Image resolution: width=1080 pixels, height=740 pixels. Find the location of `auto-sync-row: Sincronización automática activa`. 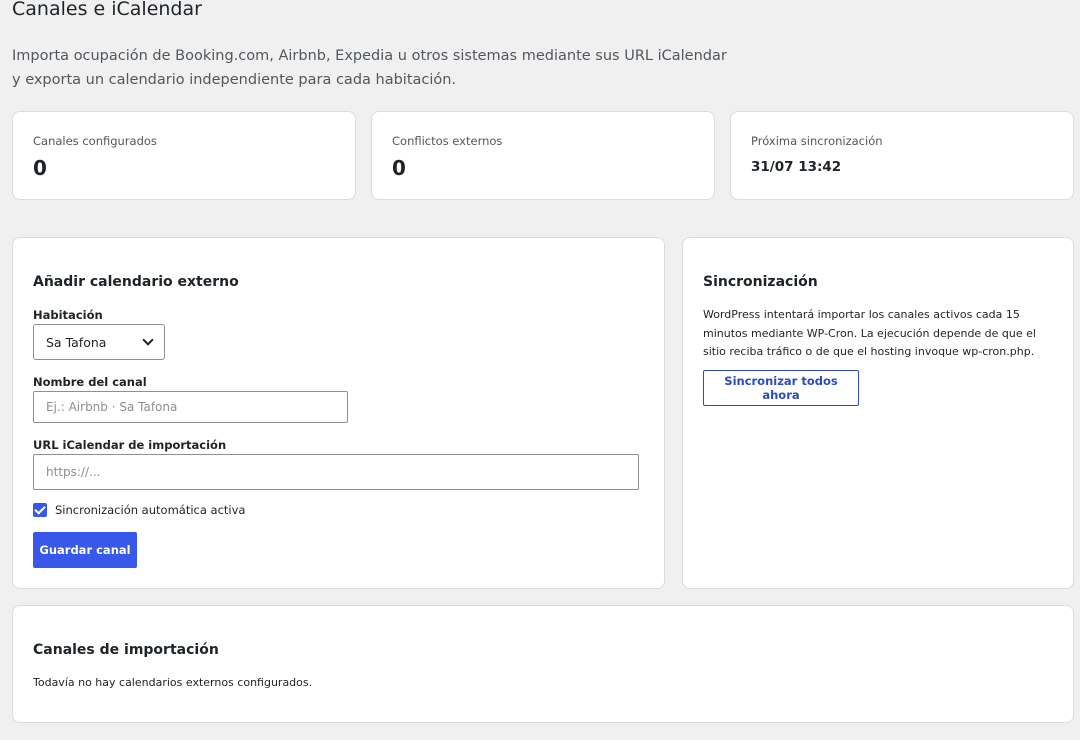

auto-sync-row: Sincronización automática activa is located at coordinates (139, 510).